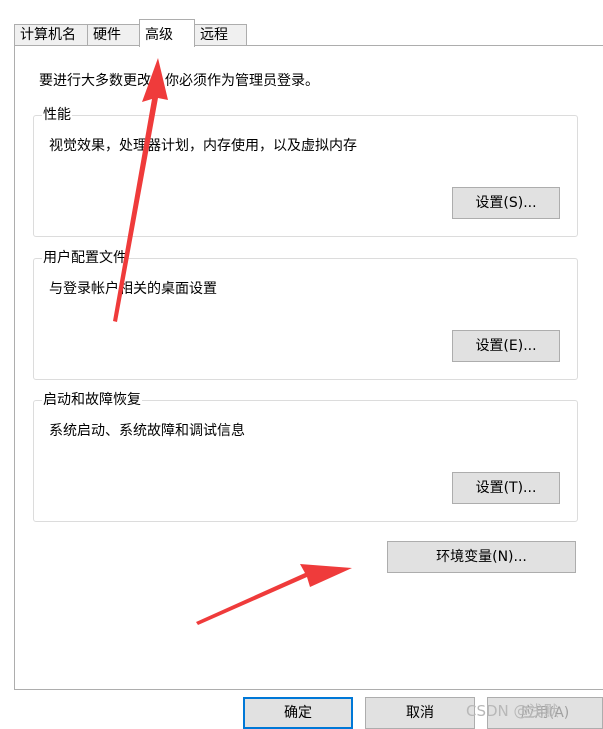 The image size is (603, 729). Describe the element at coordinates (92, 400) in the screenshot. I see `group-title-startup-recovery: 启动和故障恢复` at that location.